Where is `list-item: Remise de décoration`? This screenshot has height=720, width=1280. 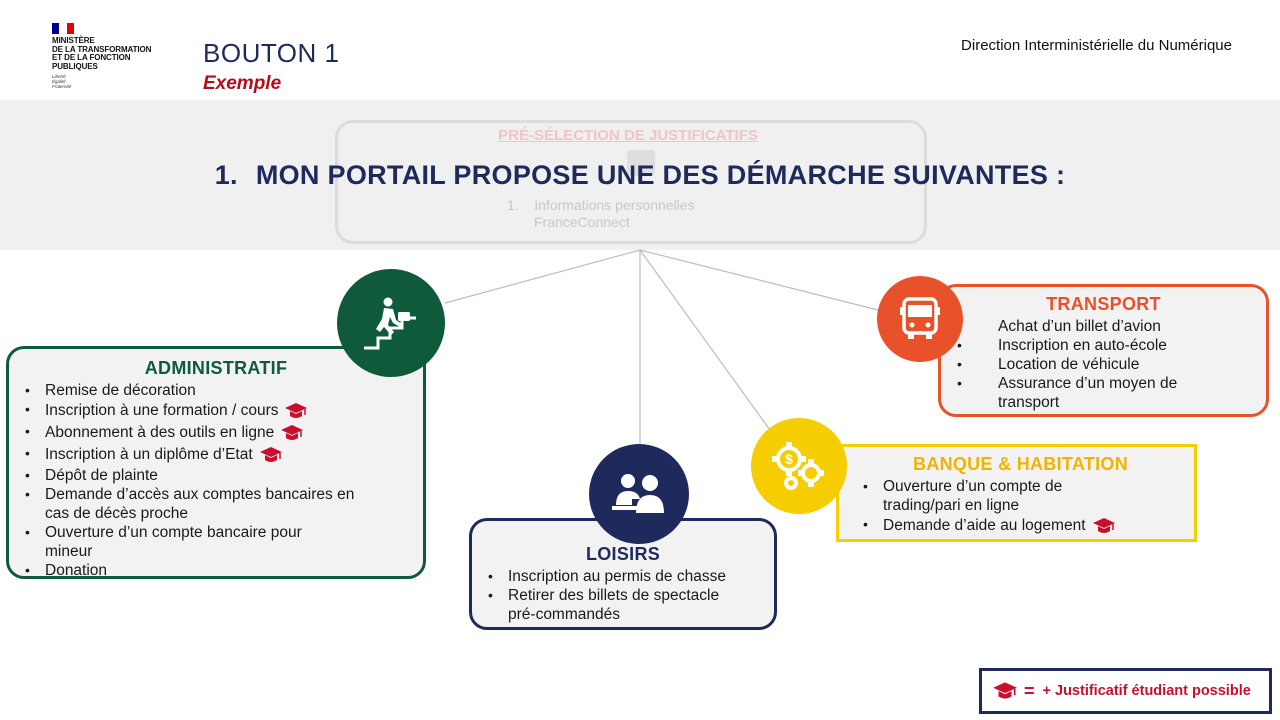 list-item: Remise de décoration is located at coordinates (216, 390).